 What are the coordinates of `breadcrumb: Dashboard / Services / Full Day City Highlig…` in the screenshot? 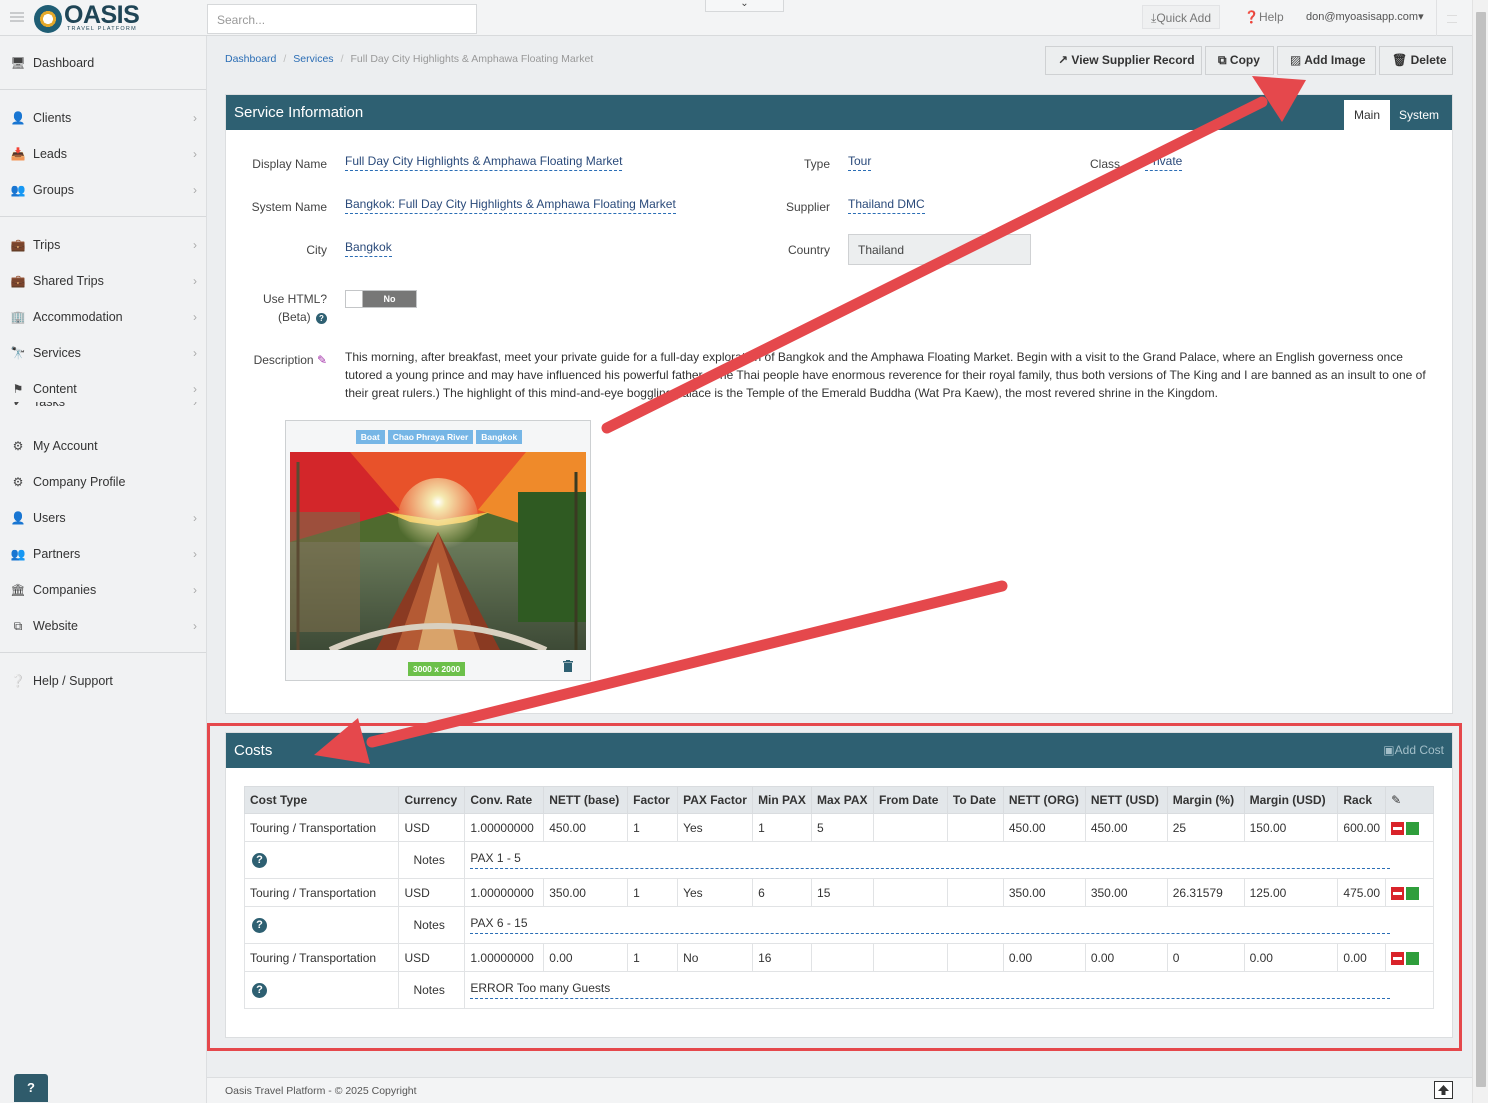 It's located at (409, 59).